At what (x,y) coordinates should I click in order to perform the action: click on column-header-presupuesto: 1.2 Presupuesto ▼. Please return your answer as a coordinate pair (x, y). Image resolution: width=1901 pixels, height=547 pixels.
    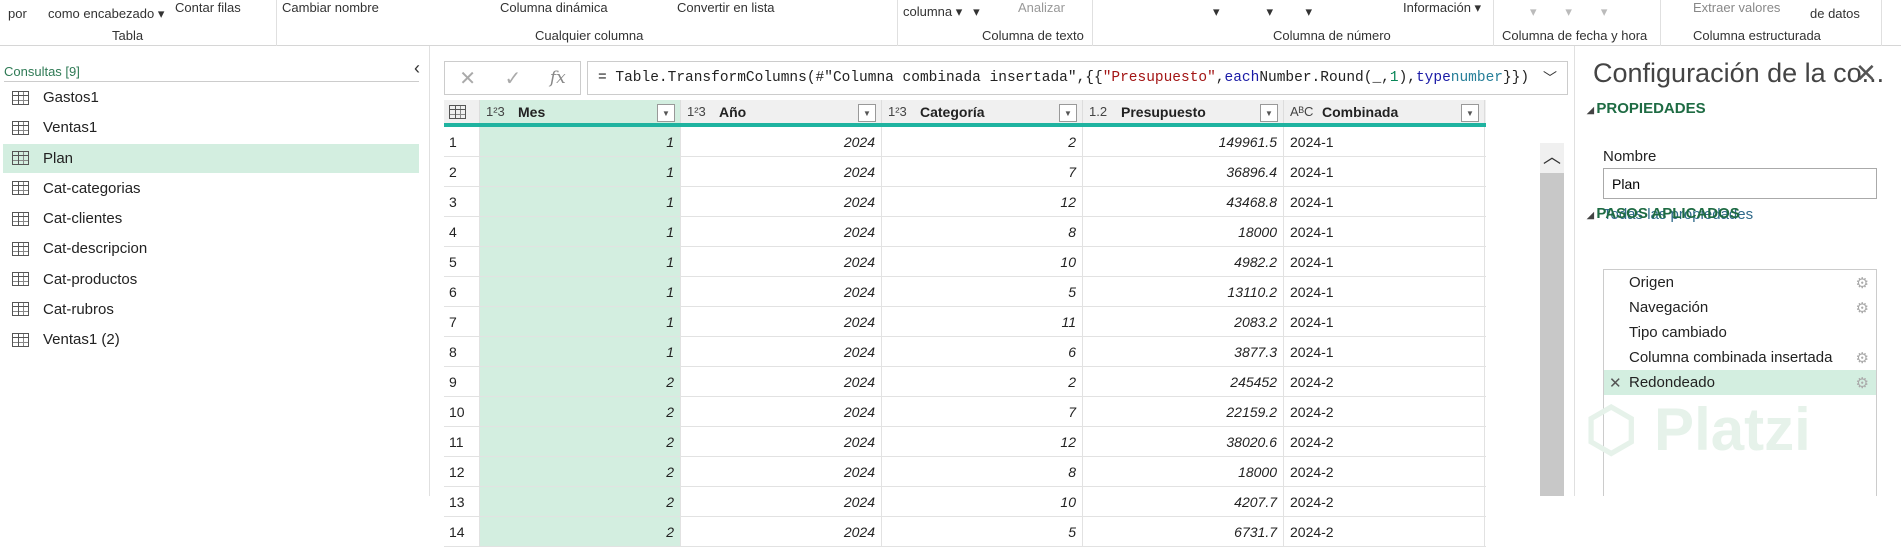
    Looking at the image, I should click on (1183, 111).